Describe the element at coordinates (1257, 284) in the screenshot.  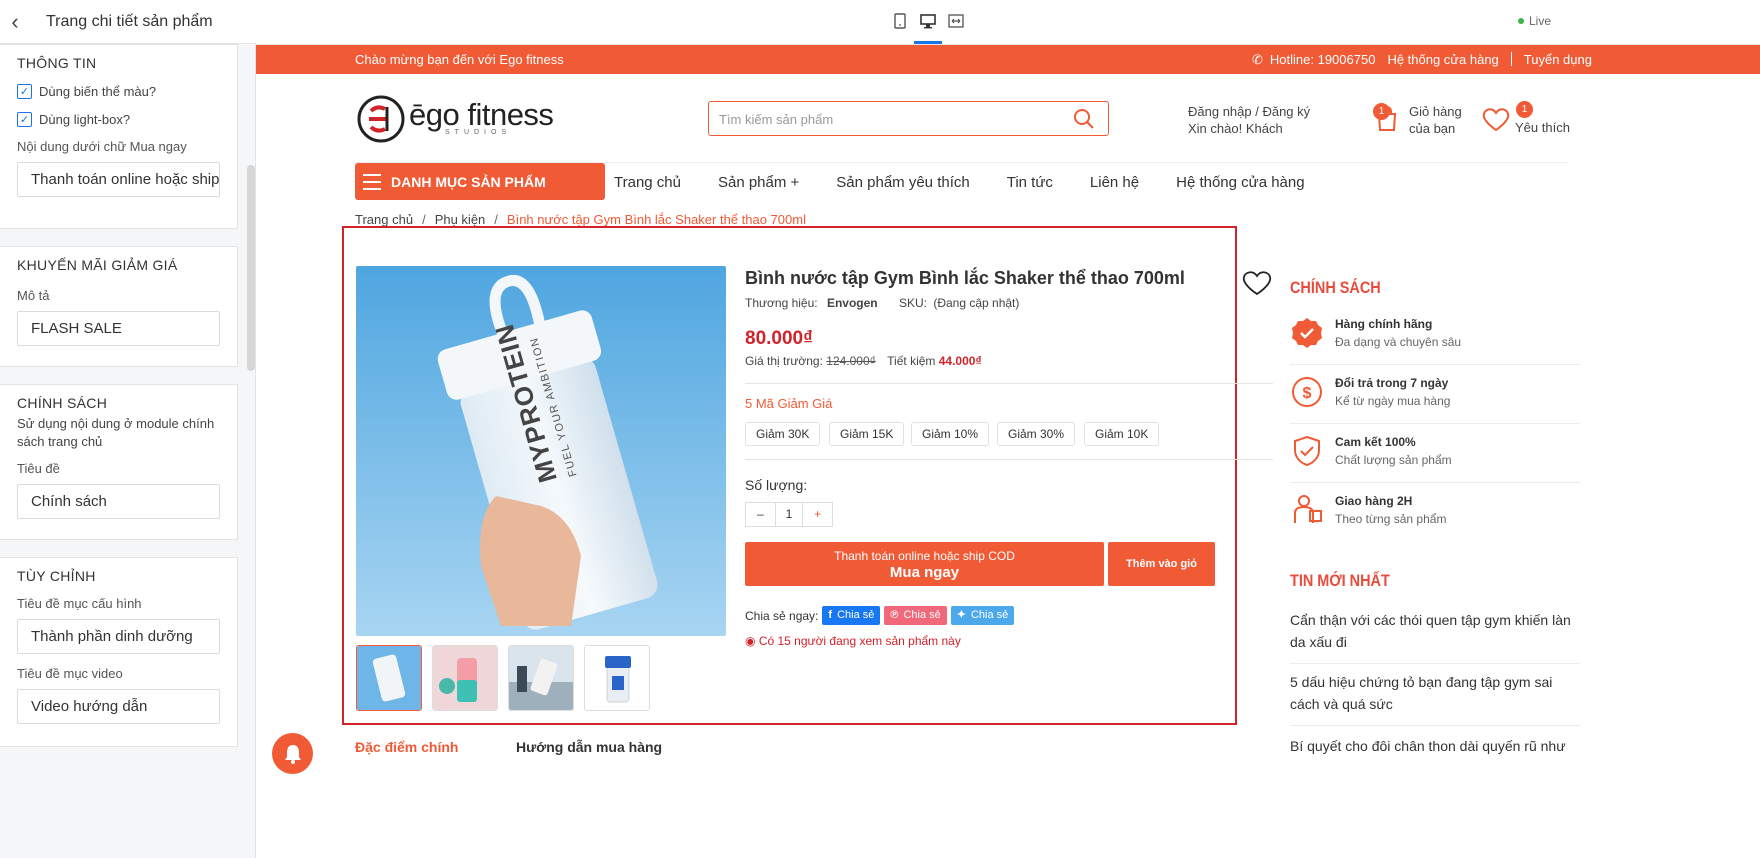
I see `wishlist-heart-icon` at that location.